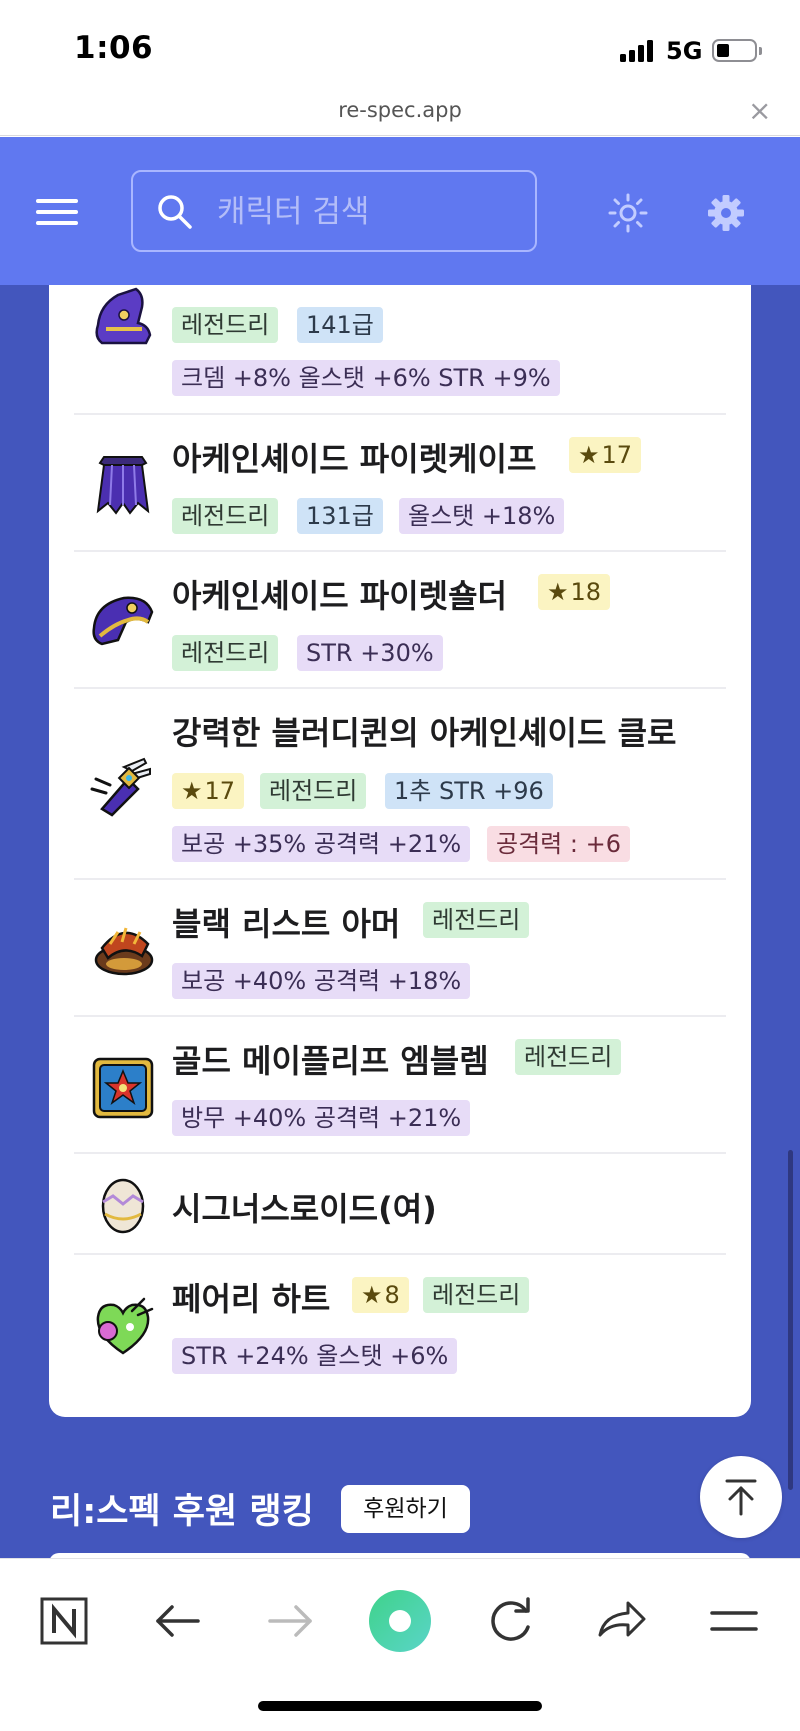  Describe the element at coordinates (574, 592) in the screenshot. I see `star-force-badge: ★18` at that location.